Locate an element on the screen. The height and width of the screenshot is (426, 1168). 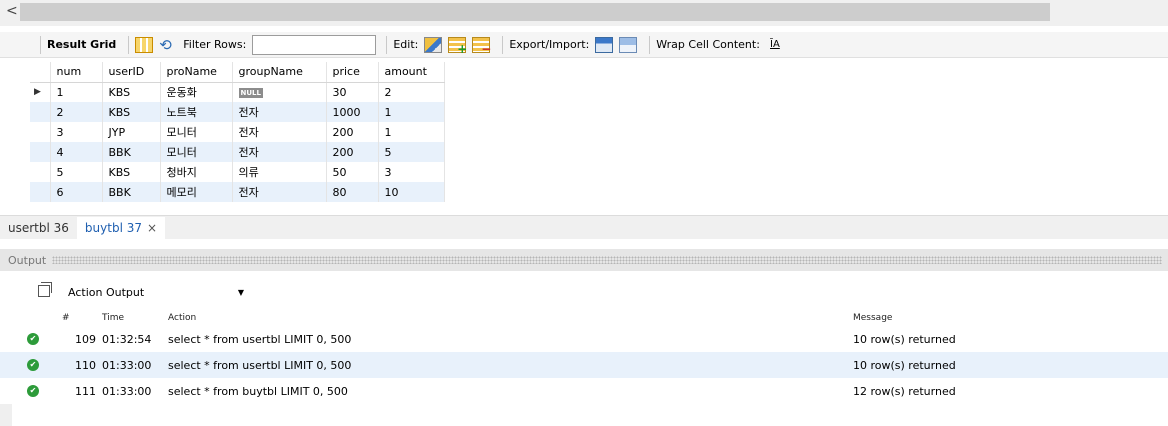
success-check-icon: ✔ is located at coordinates (33, 339).